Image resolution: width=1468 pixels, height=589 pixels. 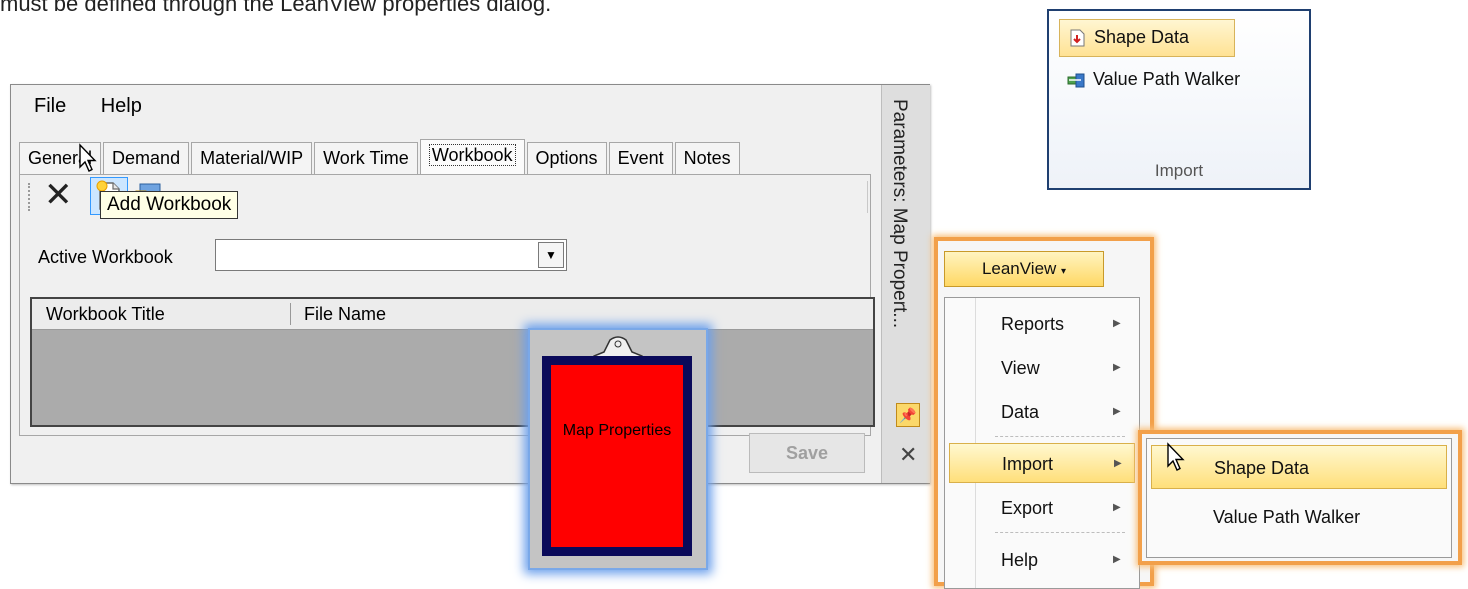 What do you see at coordinates (1027, 508) in the screenshot?
I see `menu-item-label: Export` at bounding box center [1027, 508].